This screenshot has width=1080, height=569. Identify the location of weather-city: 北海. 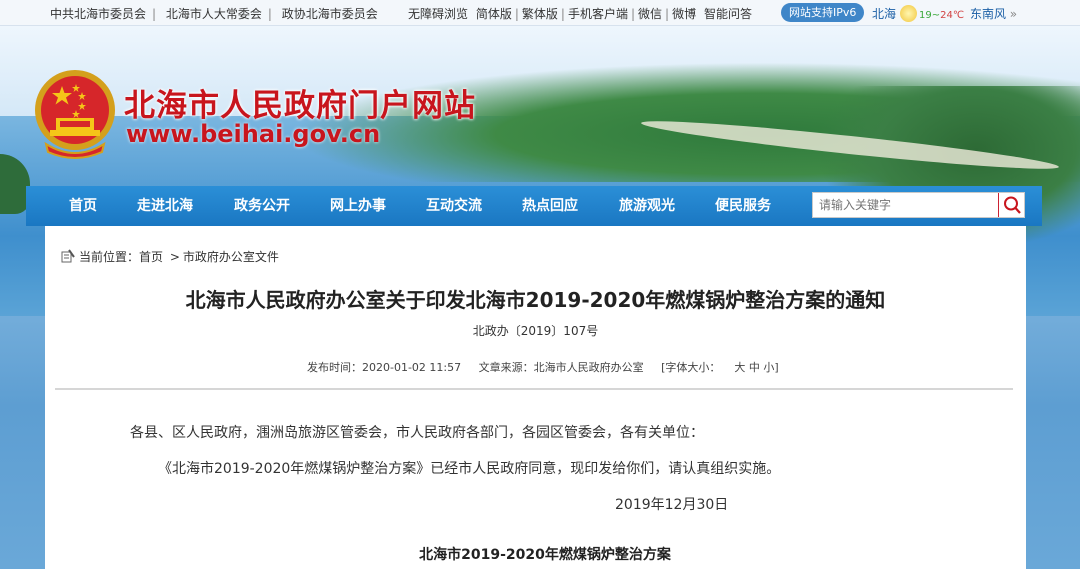
(884, 14).